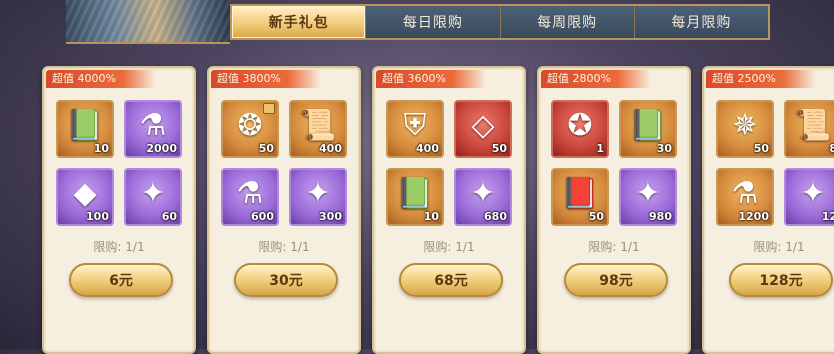 Image resolution: width=834 pixels, height=354 pixels. Describe the element at coordinates (700, 22) in the screenshot. I see `tab-monthly-limited: 每月限购` at that location.